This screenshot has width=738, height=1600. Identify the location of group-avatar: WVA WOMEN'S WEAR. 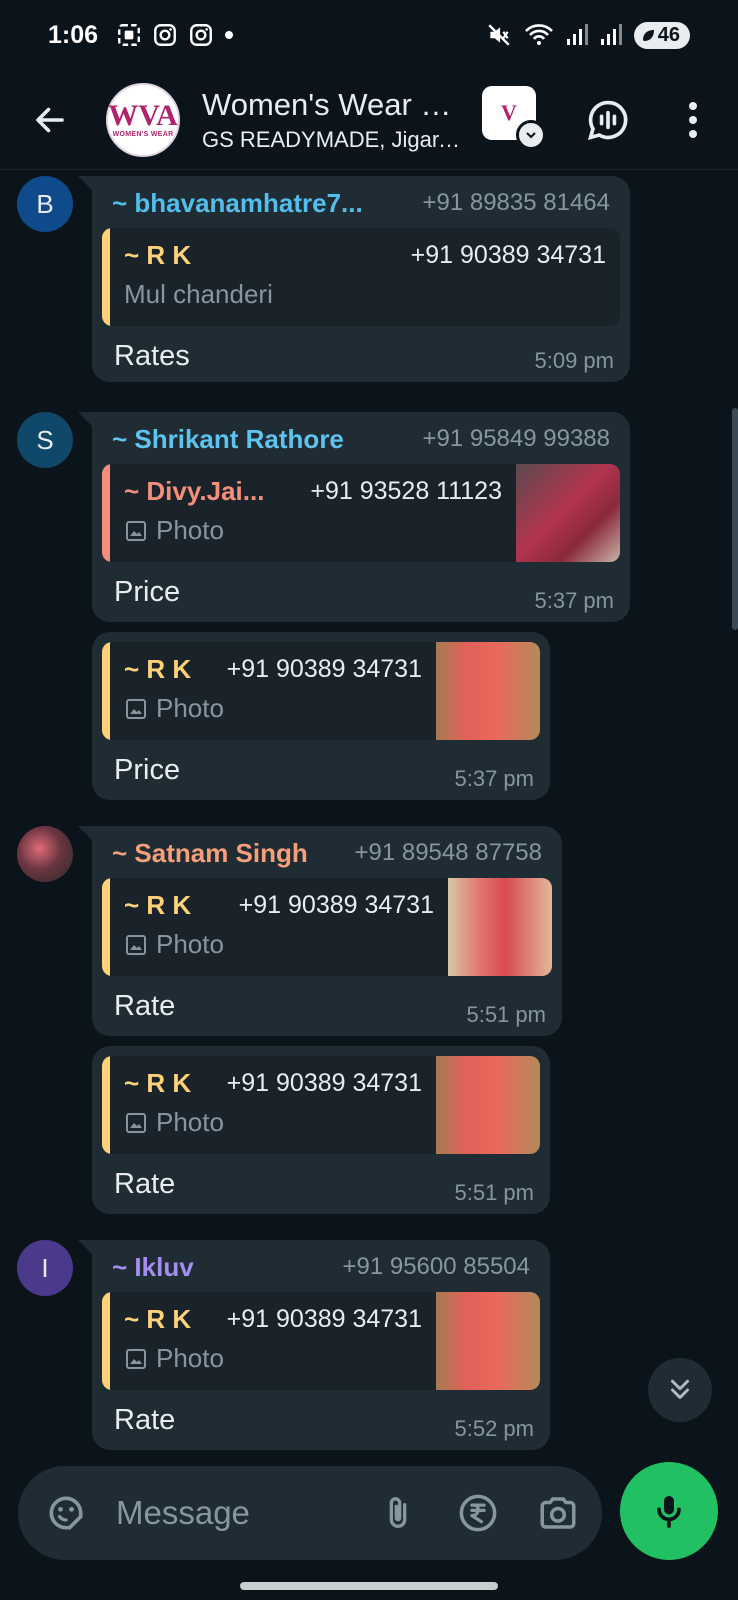
(143, 119).